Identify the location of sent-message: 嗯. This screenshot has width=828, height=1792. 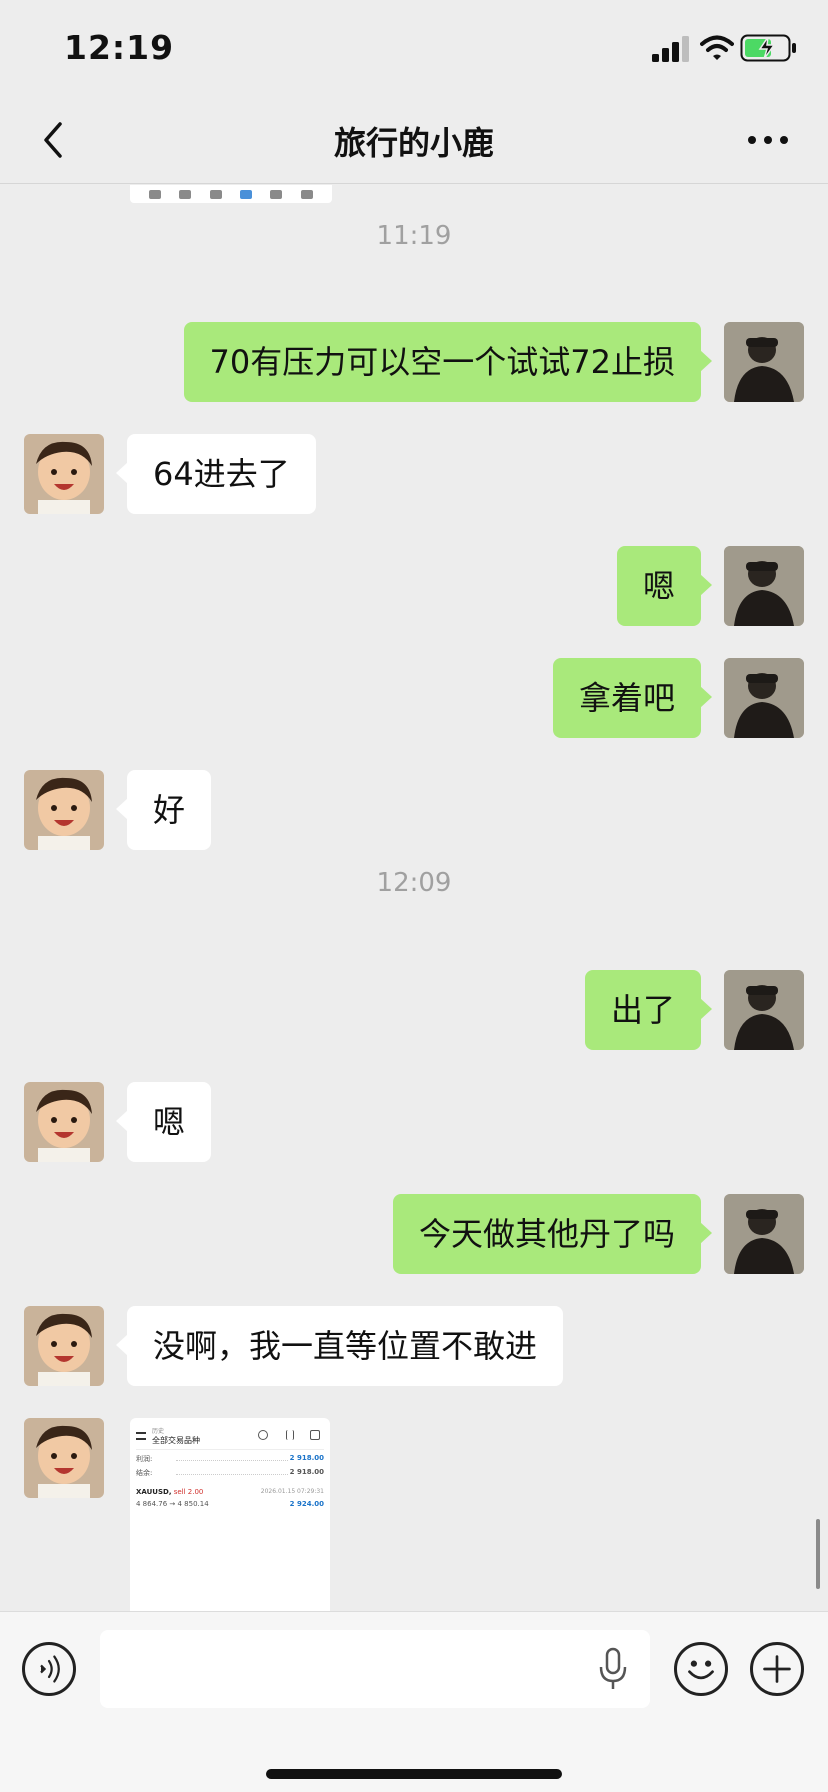
(664, 586).